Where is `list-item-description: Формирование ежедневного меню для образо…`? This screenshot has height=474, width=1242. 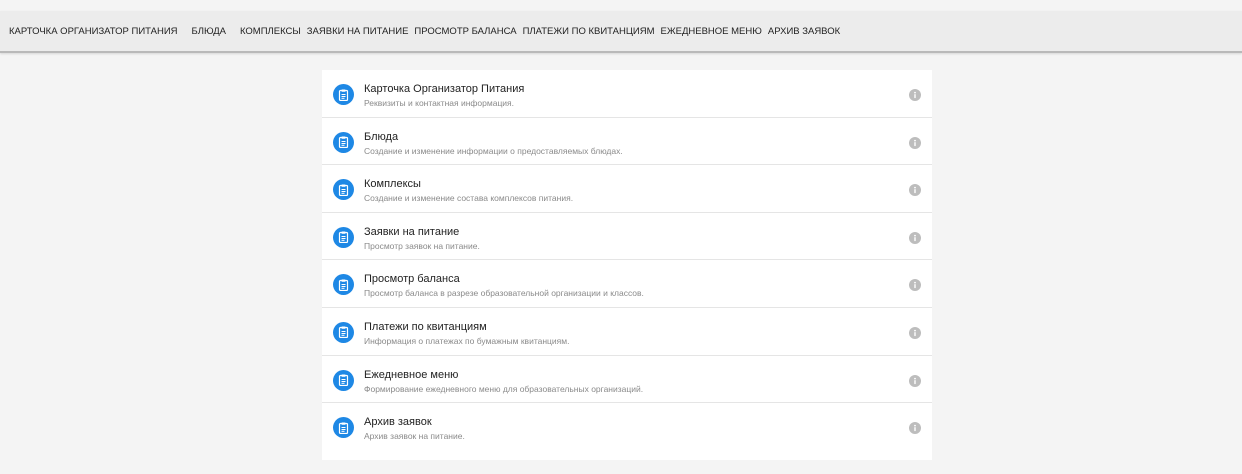 list-item-description: Формирование ежедневного меню для образо… is located at coordinates (504, 388).